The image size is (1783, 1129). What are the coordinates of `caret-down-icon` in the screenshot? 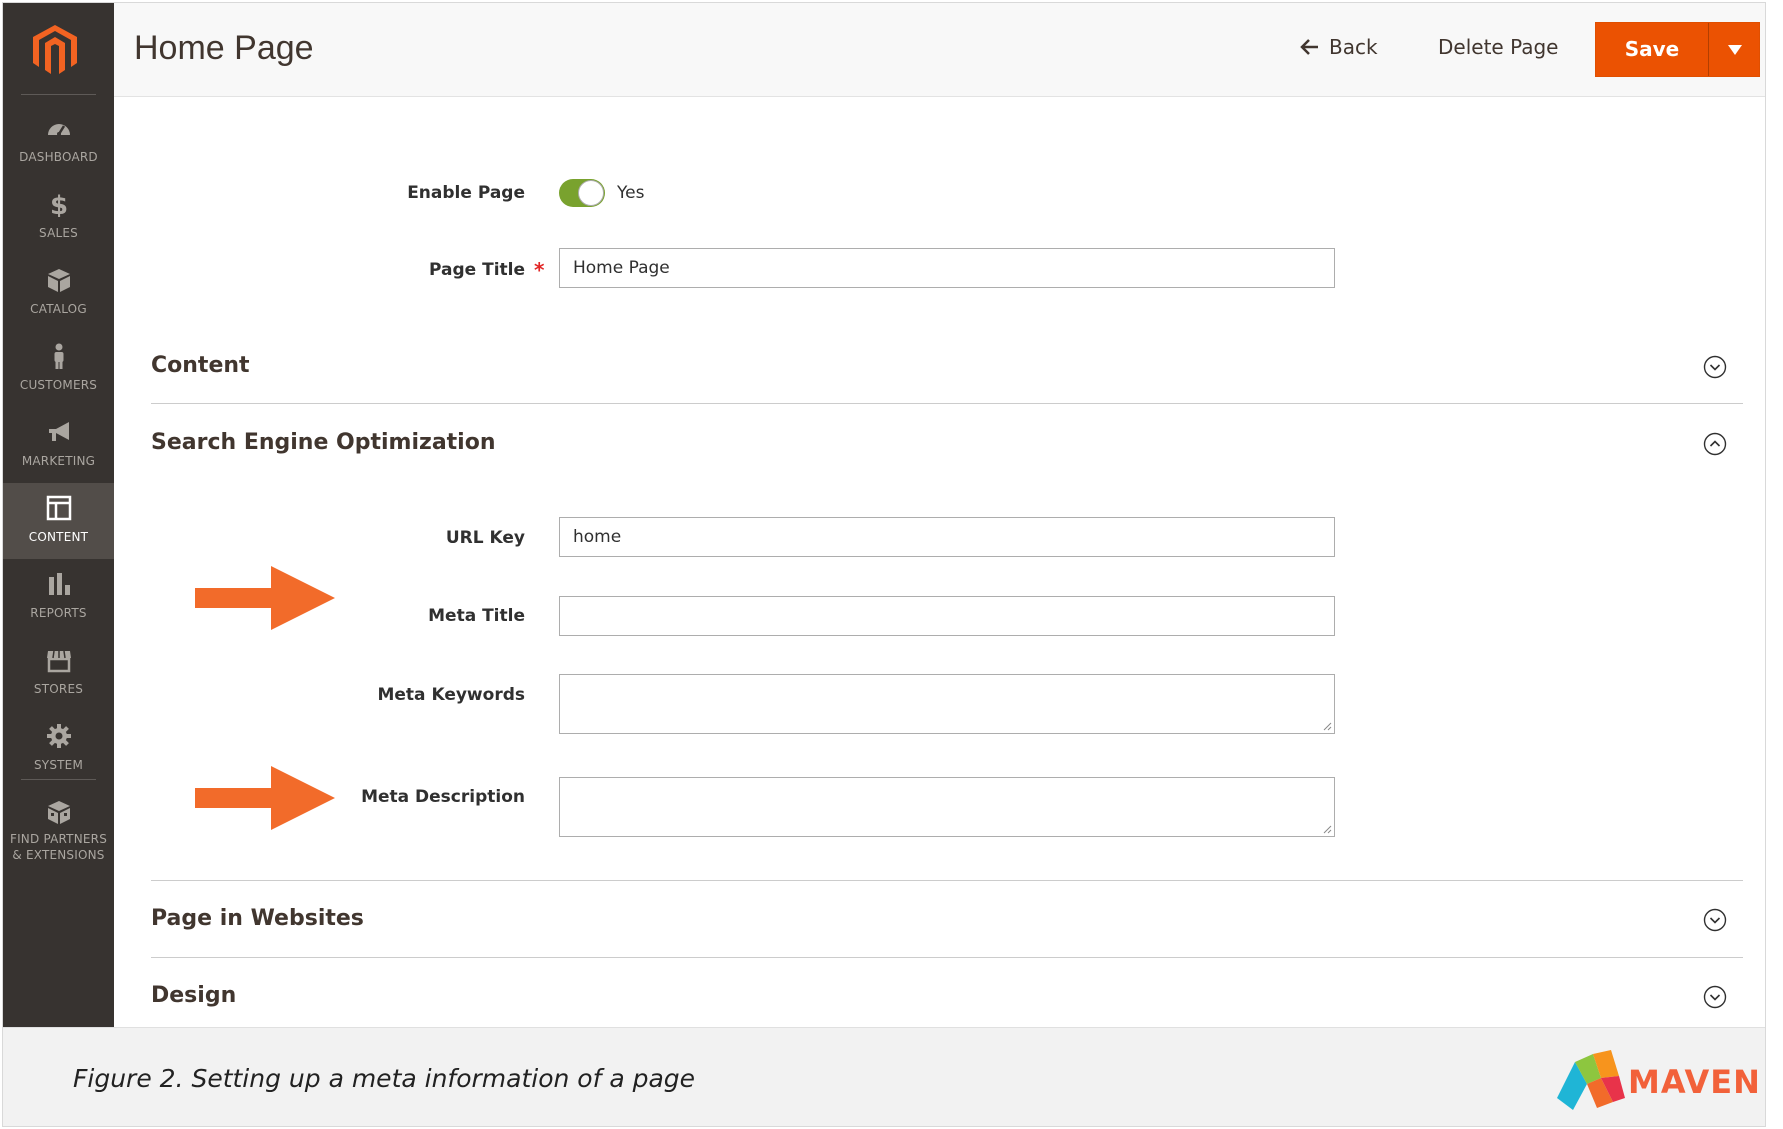 It's located at (1734, 49).